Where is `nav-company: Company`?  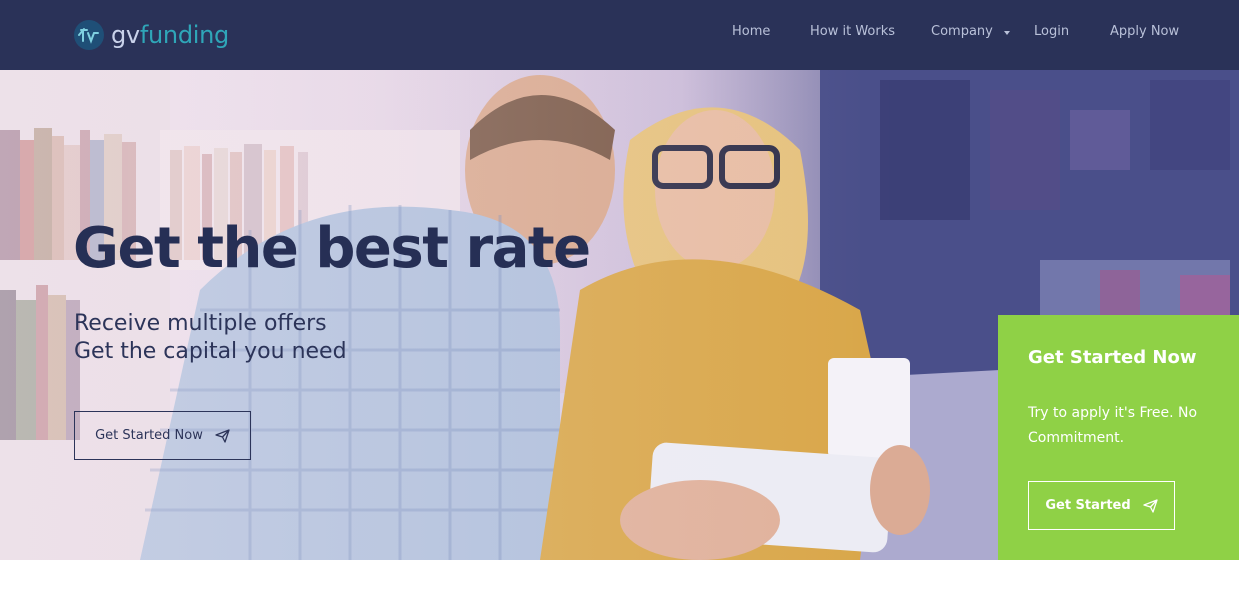
nav-company: Company is located at coordinates (962, 31).